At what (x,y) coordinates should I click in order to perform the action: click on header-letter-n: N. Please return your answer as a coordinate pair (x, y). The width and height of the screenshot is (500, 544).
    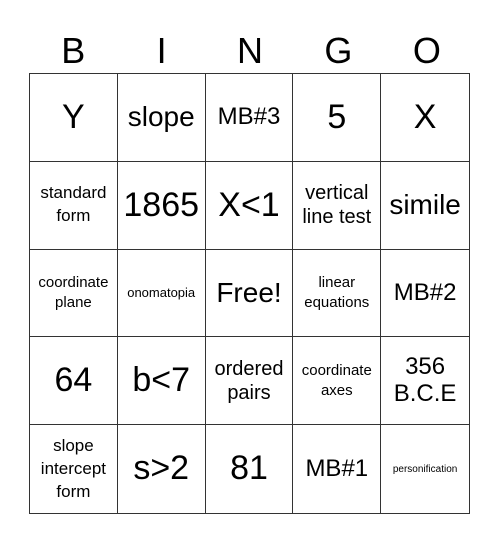
    Looking at the image, I should click on (250, 50).